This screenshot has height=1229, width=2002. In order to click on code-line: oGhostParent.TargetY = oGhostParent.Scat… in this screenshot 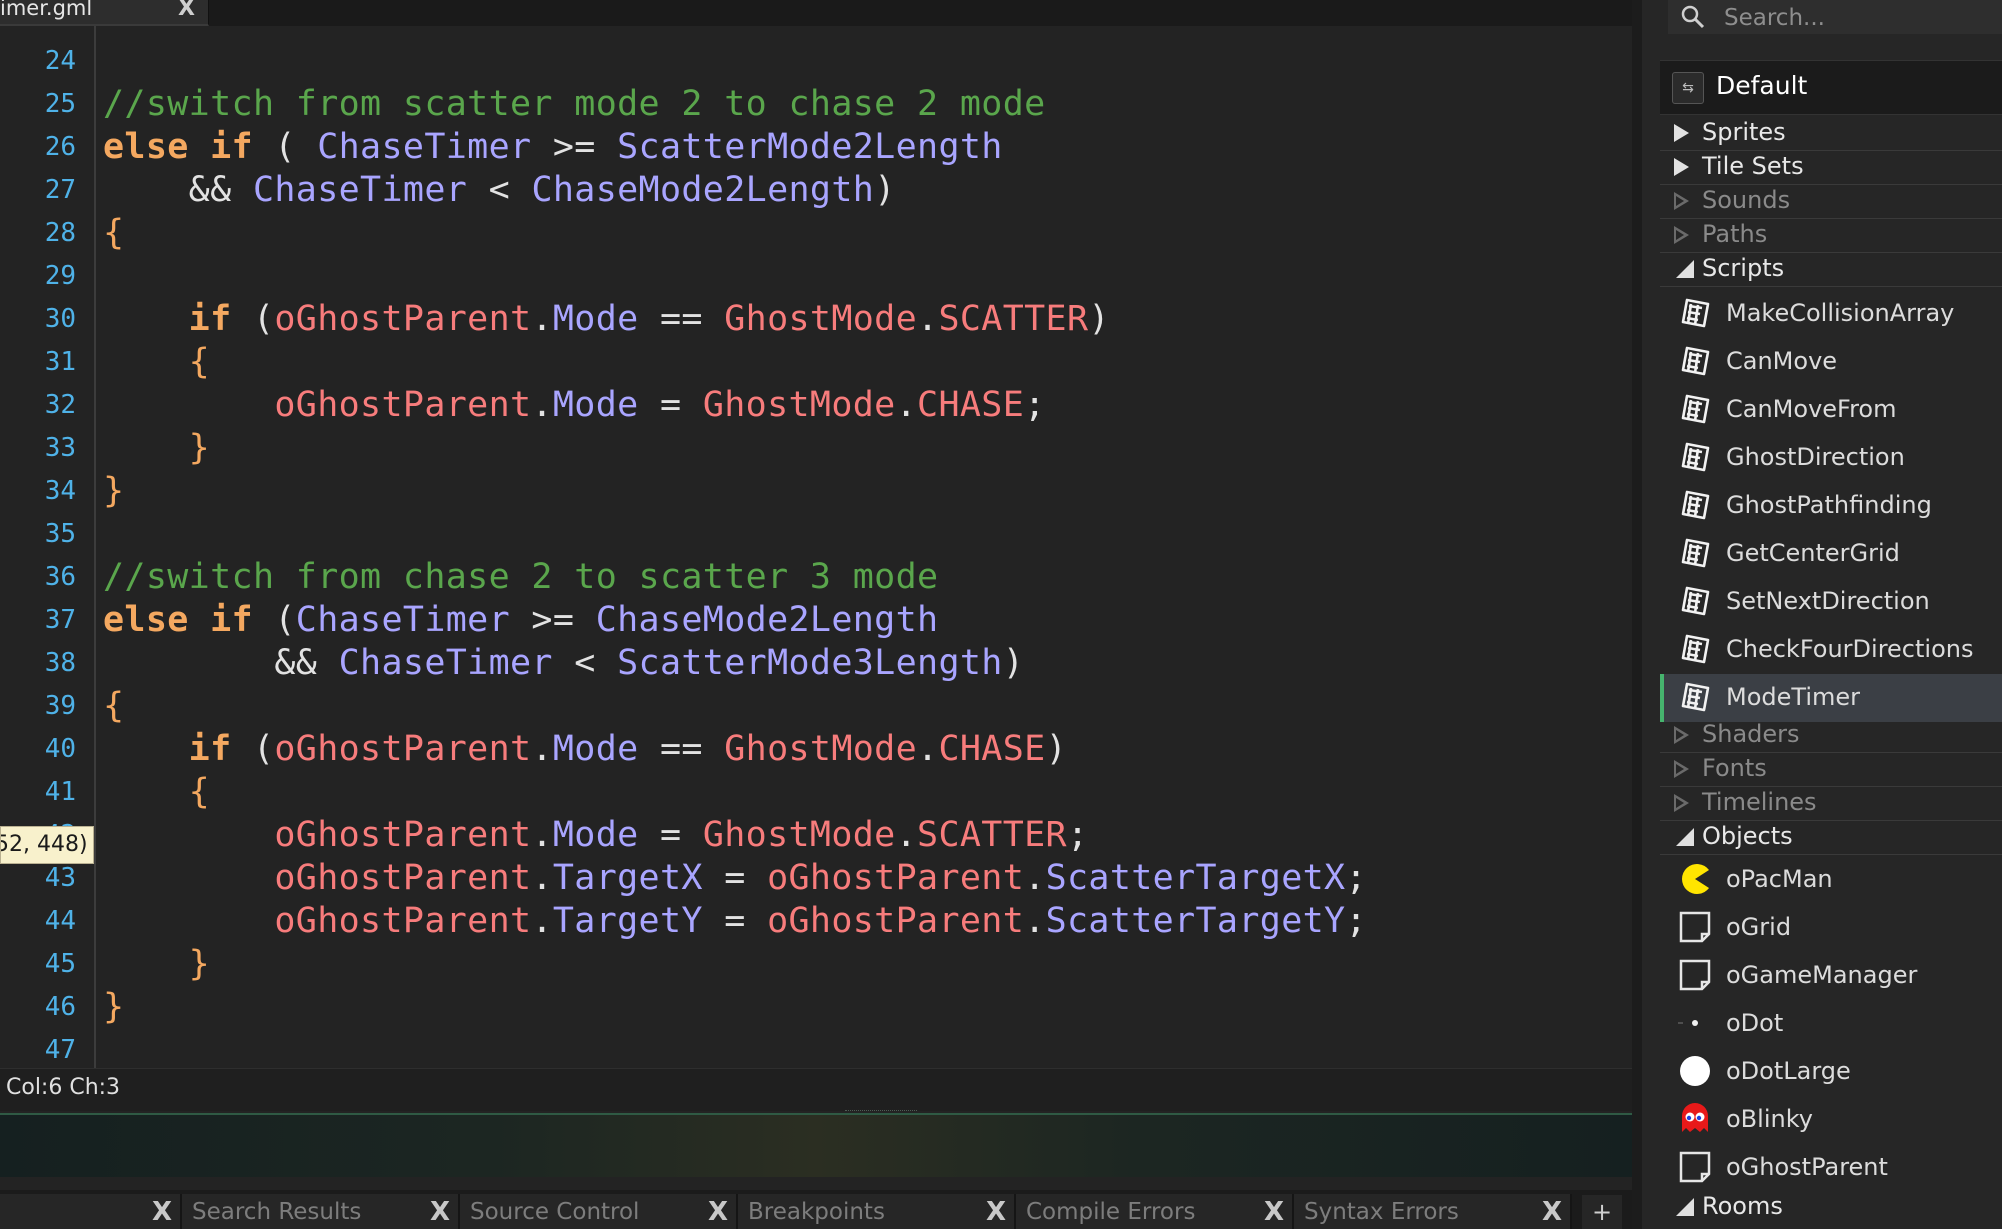, I will do `click(735, 921)`.